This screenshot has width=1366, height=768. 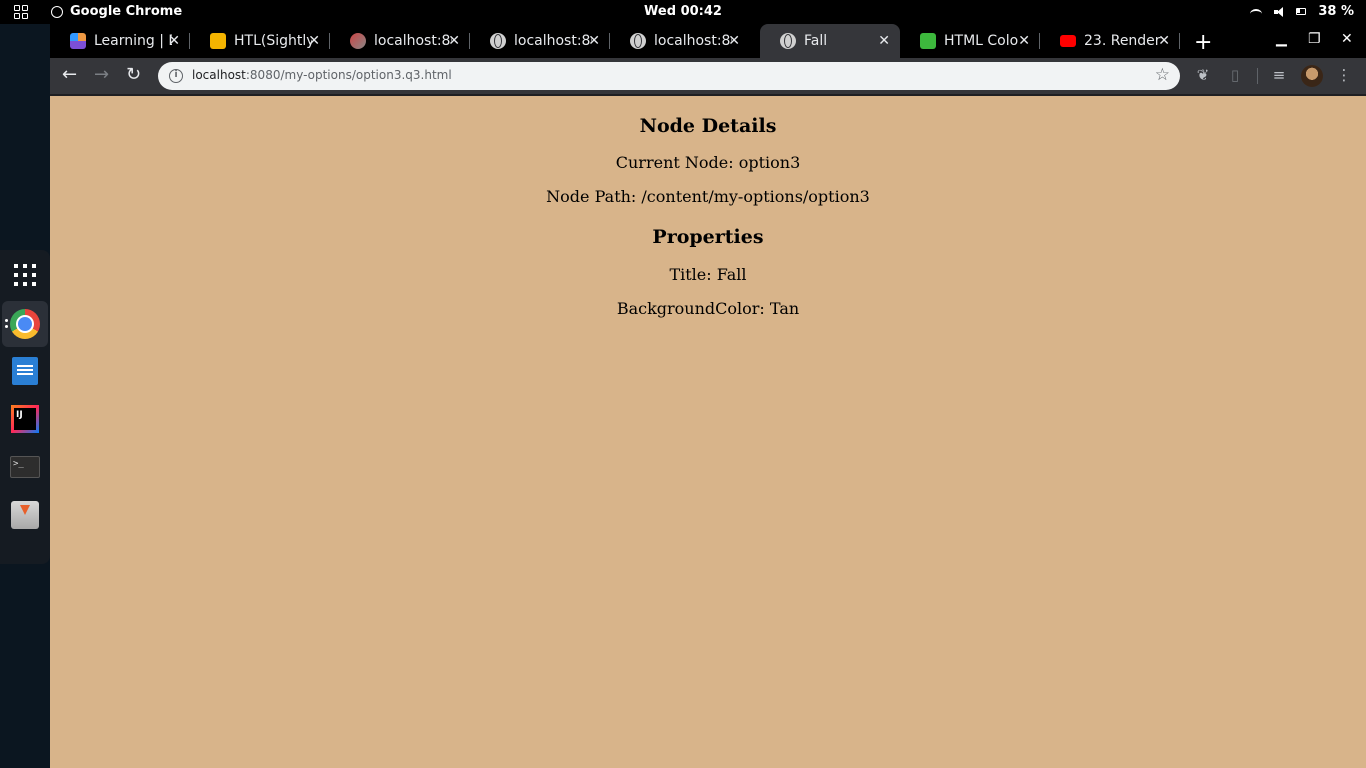 I want to click on terminal-icon: >_, so click(x=25, y=467).